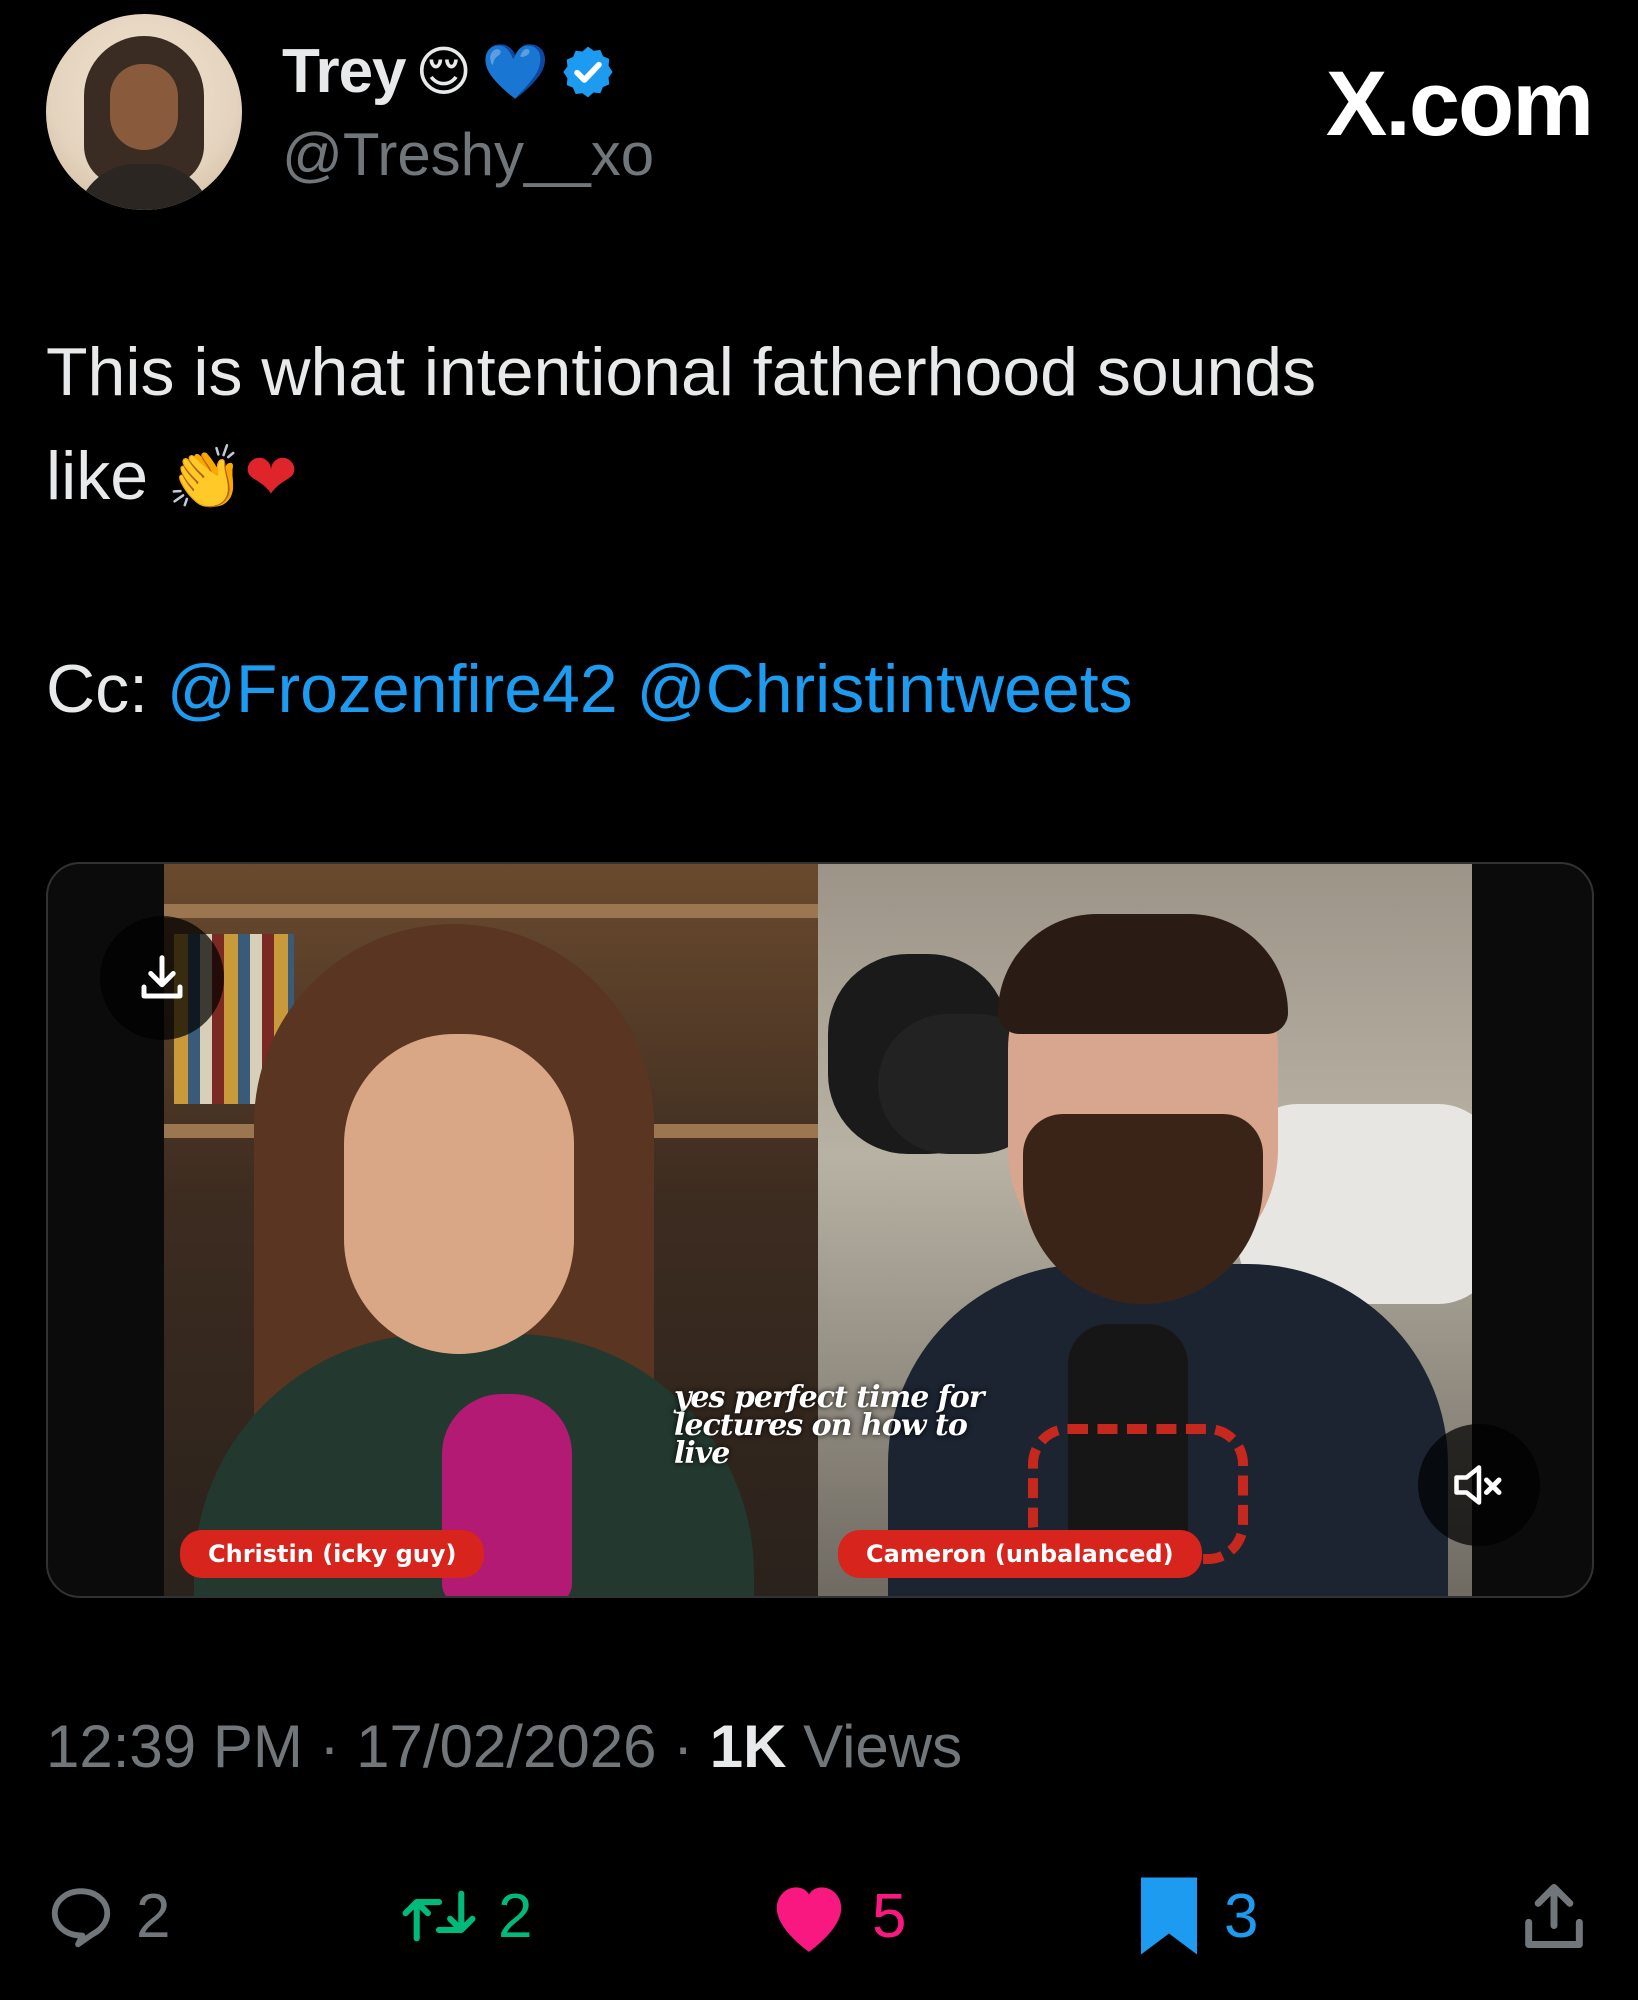  What do you see at coordinates (468, 154) in the screenshot?
I see `author-handle: @Treshy__xo` at bounding box center [468, 154].